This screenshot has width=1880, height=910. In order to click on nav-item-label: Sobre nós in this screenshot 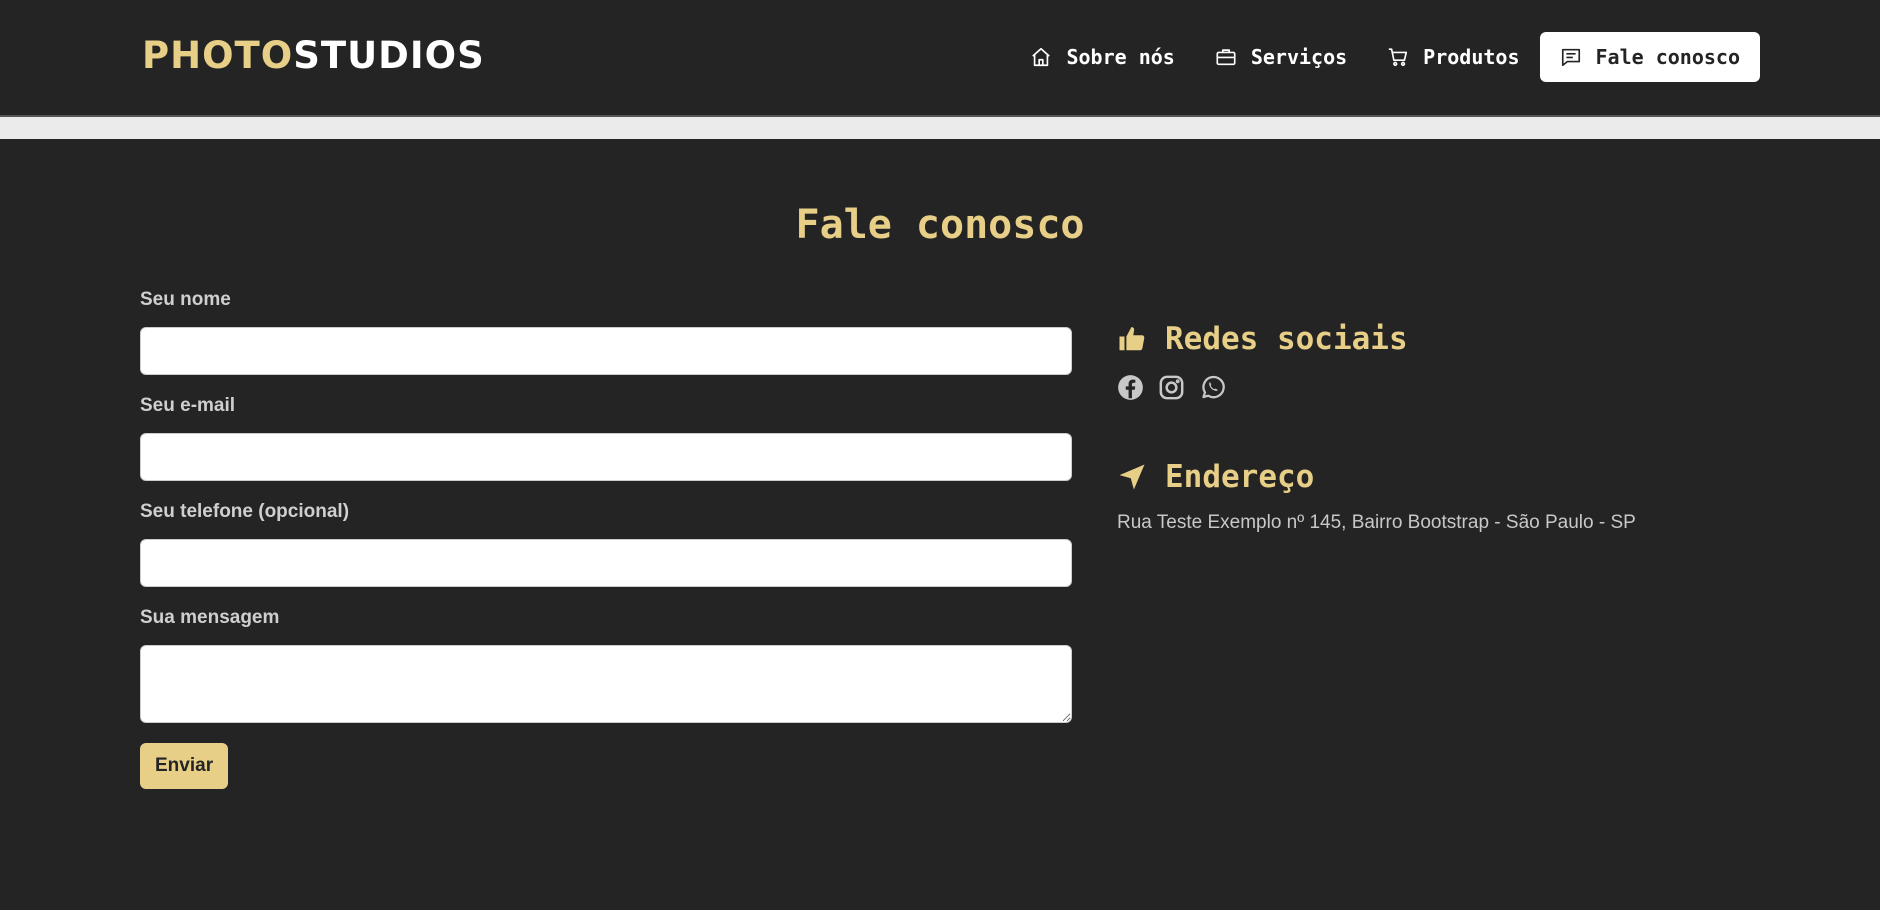, I will do `click(1120, 57)`.